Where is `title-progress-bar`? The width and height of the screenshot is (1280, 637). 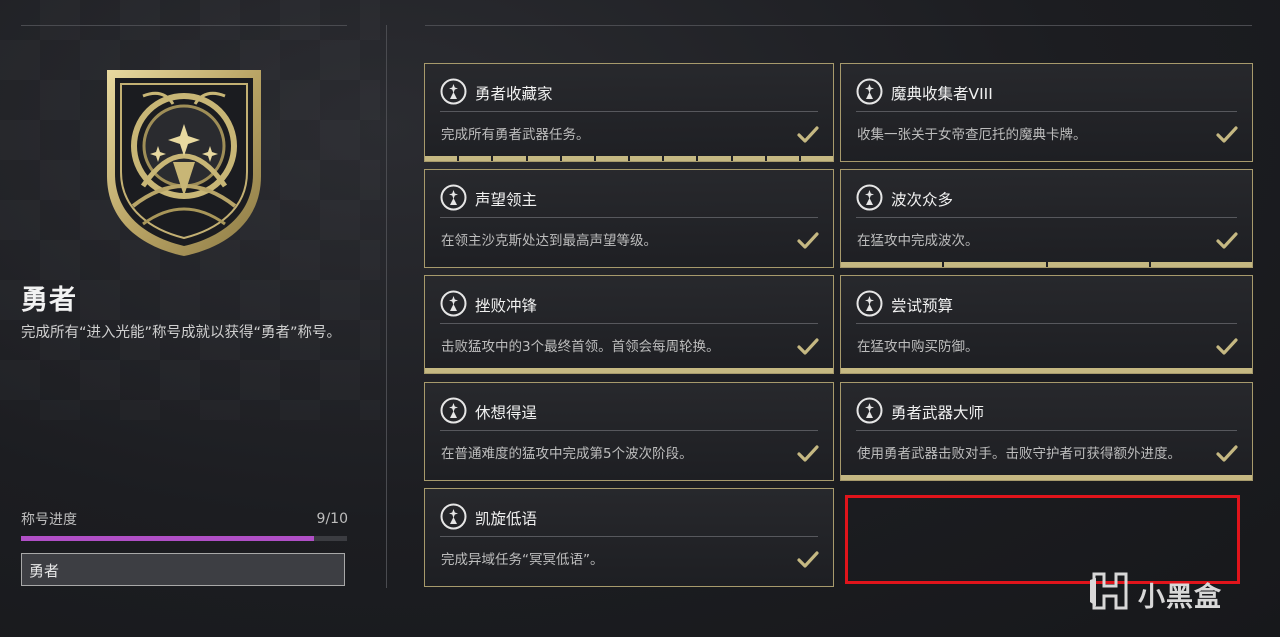 title-progress-bar is located at coordinates (184, 538).